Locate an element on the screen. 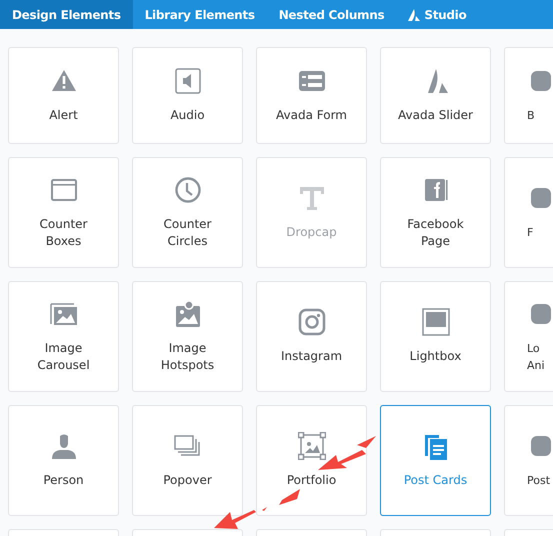 Image resolution: width=553 pixels, height=536 pixels. element-label: Portfolio is located at coordinates (311, 480).